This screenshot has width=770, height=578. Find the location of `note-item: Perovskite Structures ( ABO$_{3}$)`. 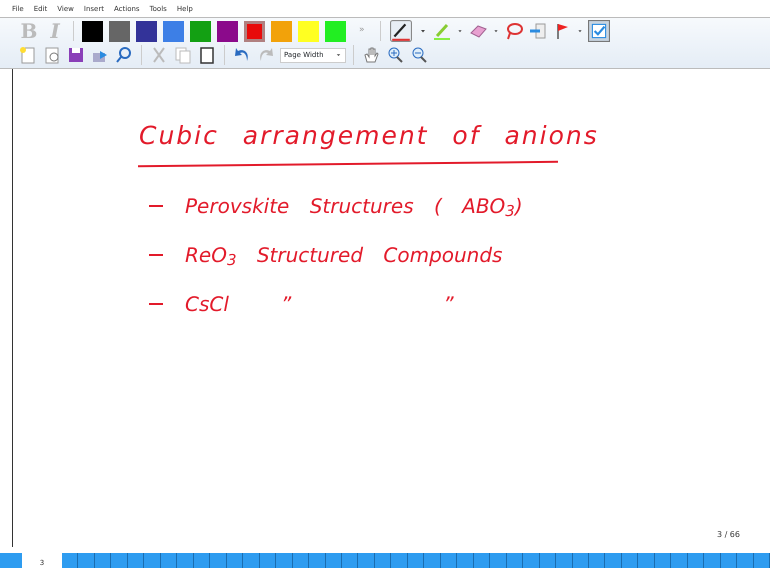

note-item: Perovskite Structures ( ABO$_{3}$) is located at coordinates (354, 206).